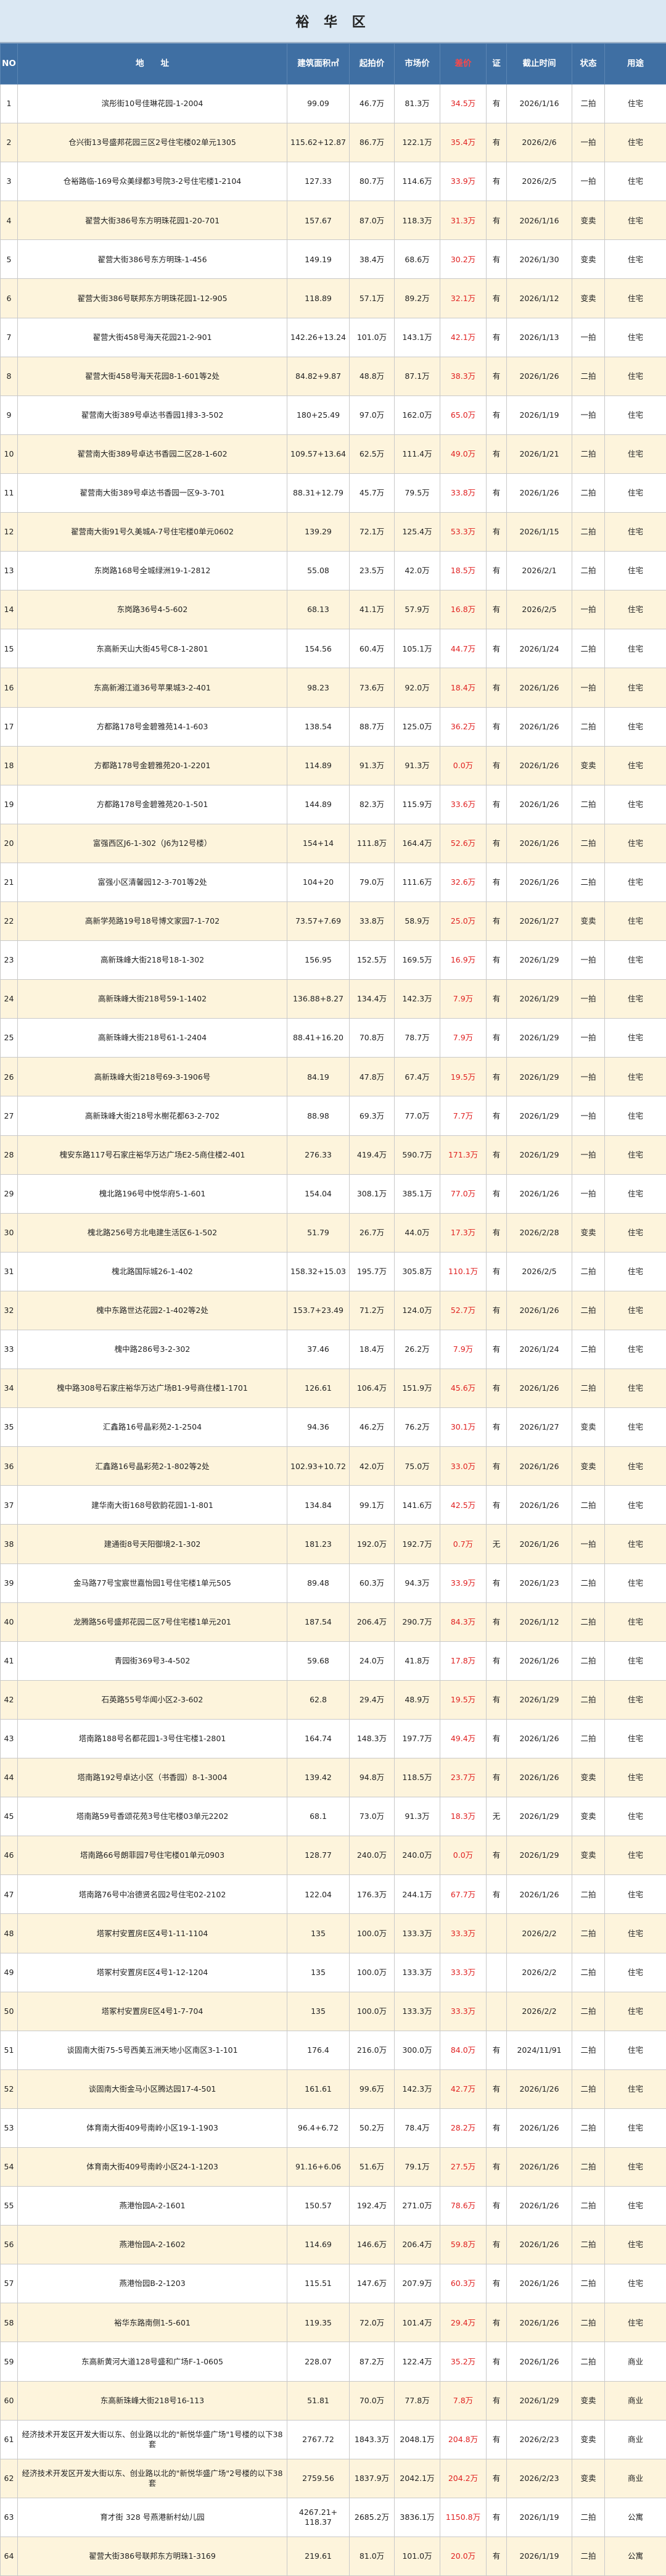 The image size is (666, 2576). What do you see at coordinates (319, 2011) in the screenshot?
I see `cell-area: 135` at bounding box center [319, 2011].